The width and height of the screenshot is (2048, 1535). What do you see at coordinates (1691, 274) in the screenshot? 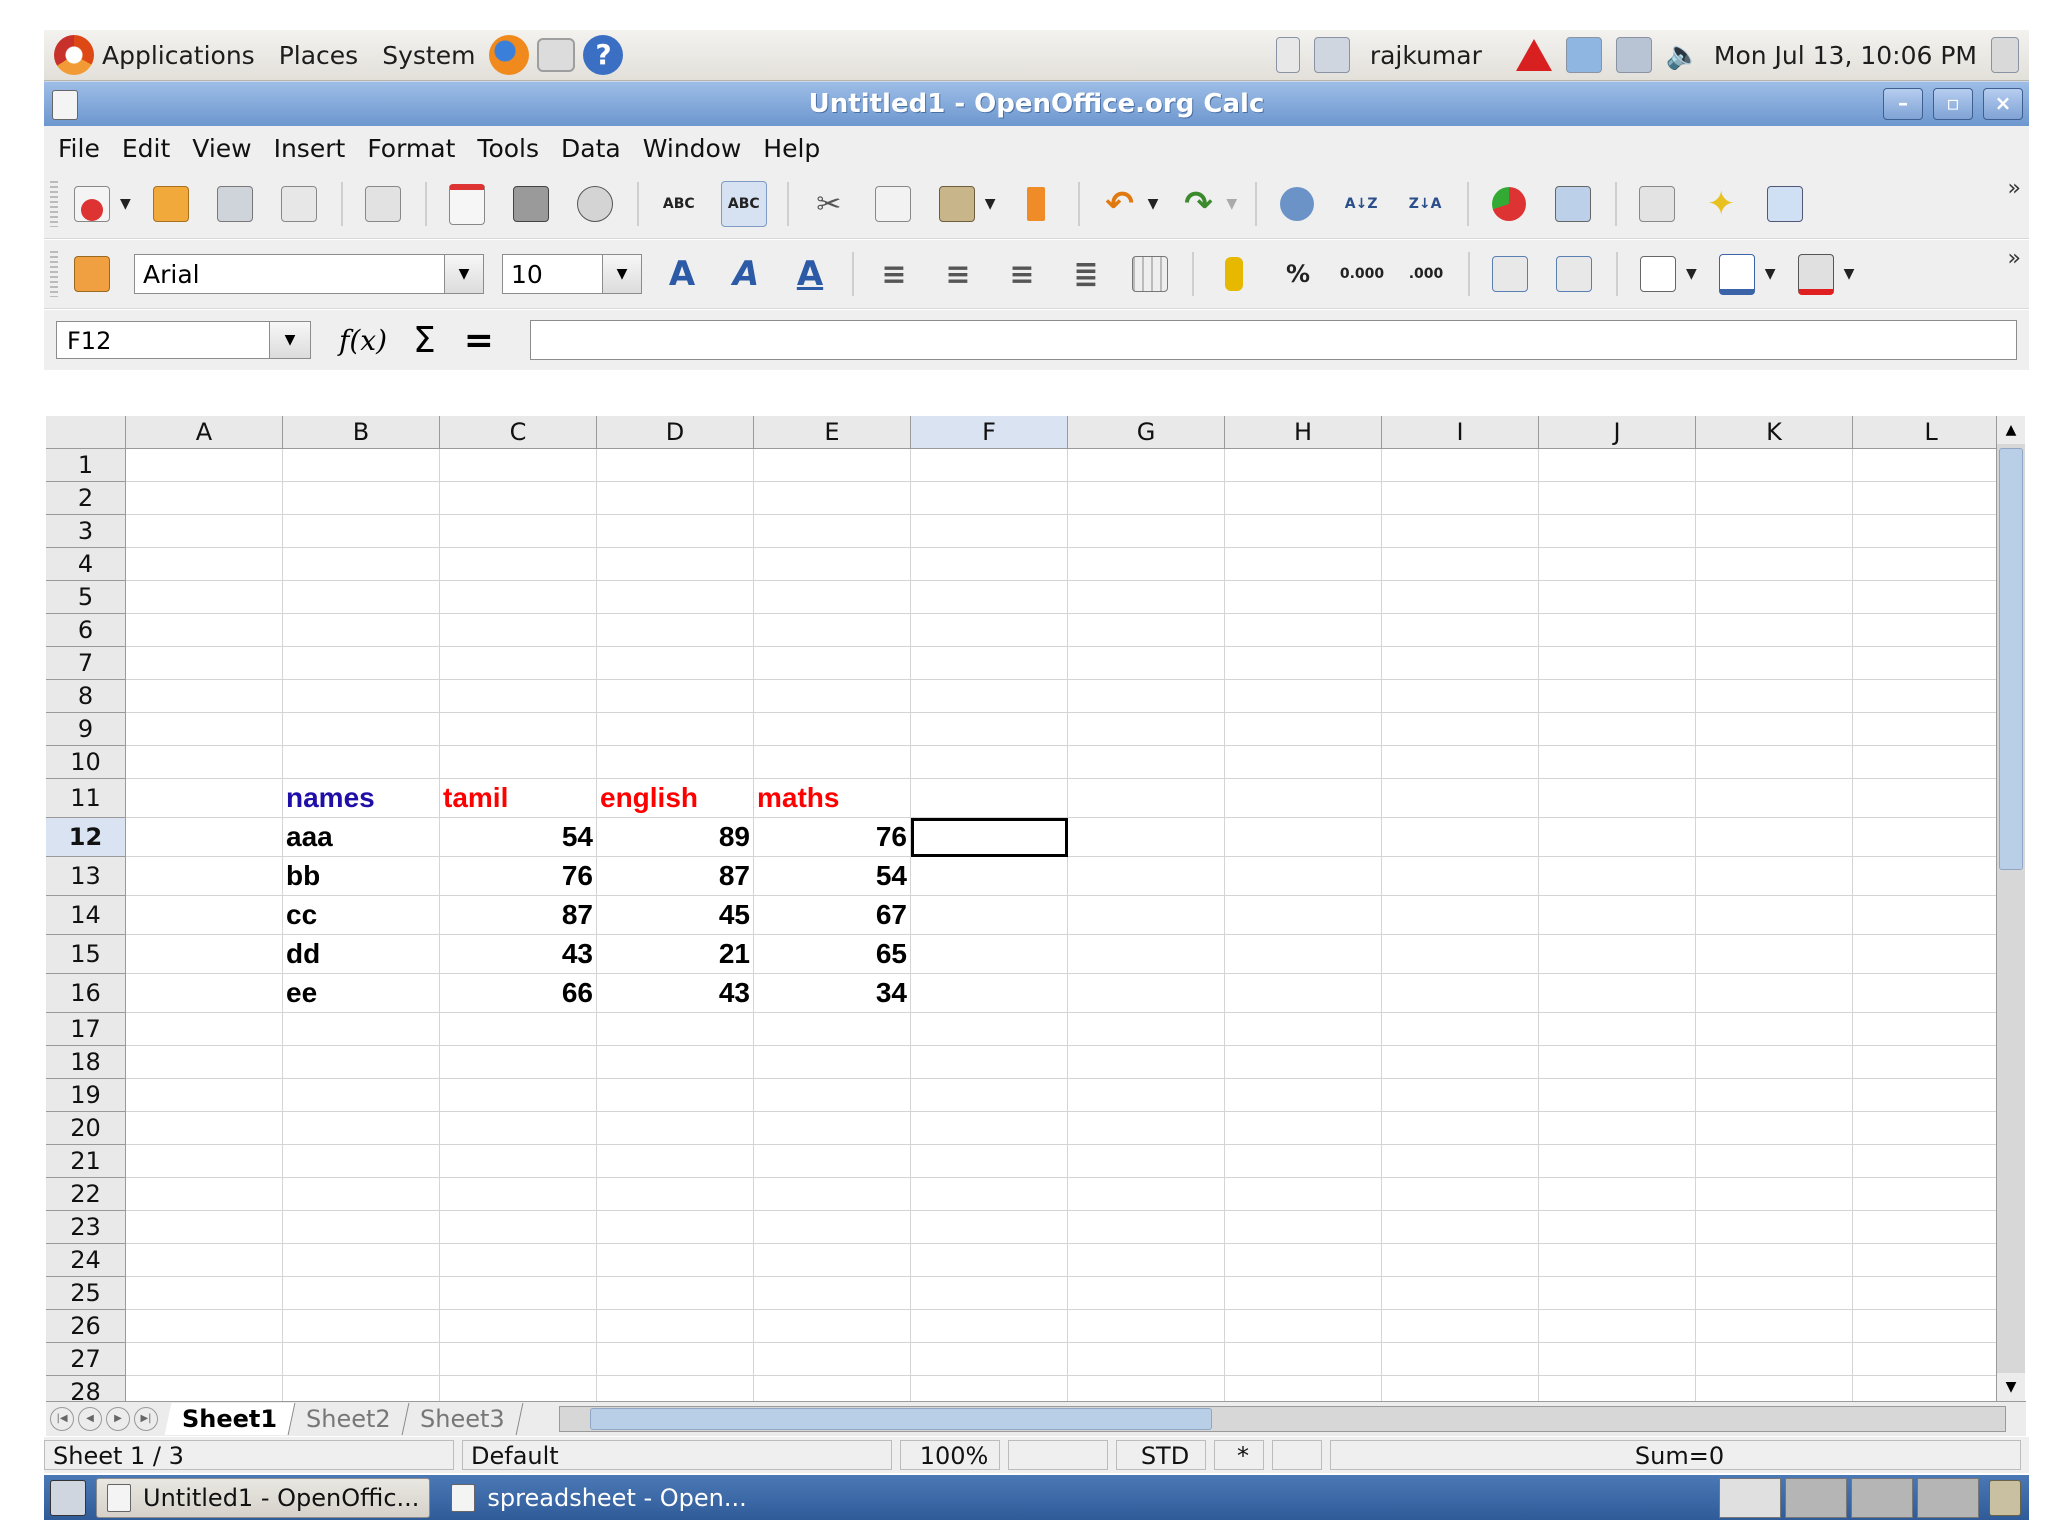
I see `borders-dropdown-arrow: ▼` at bounding box center [1691, 274].